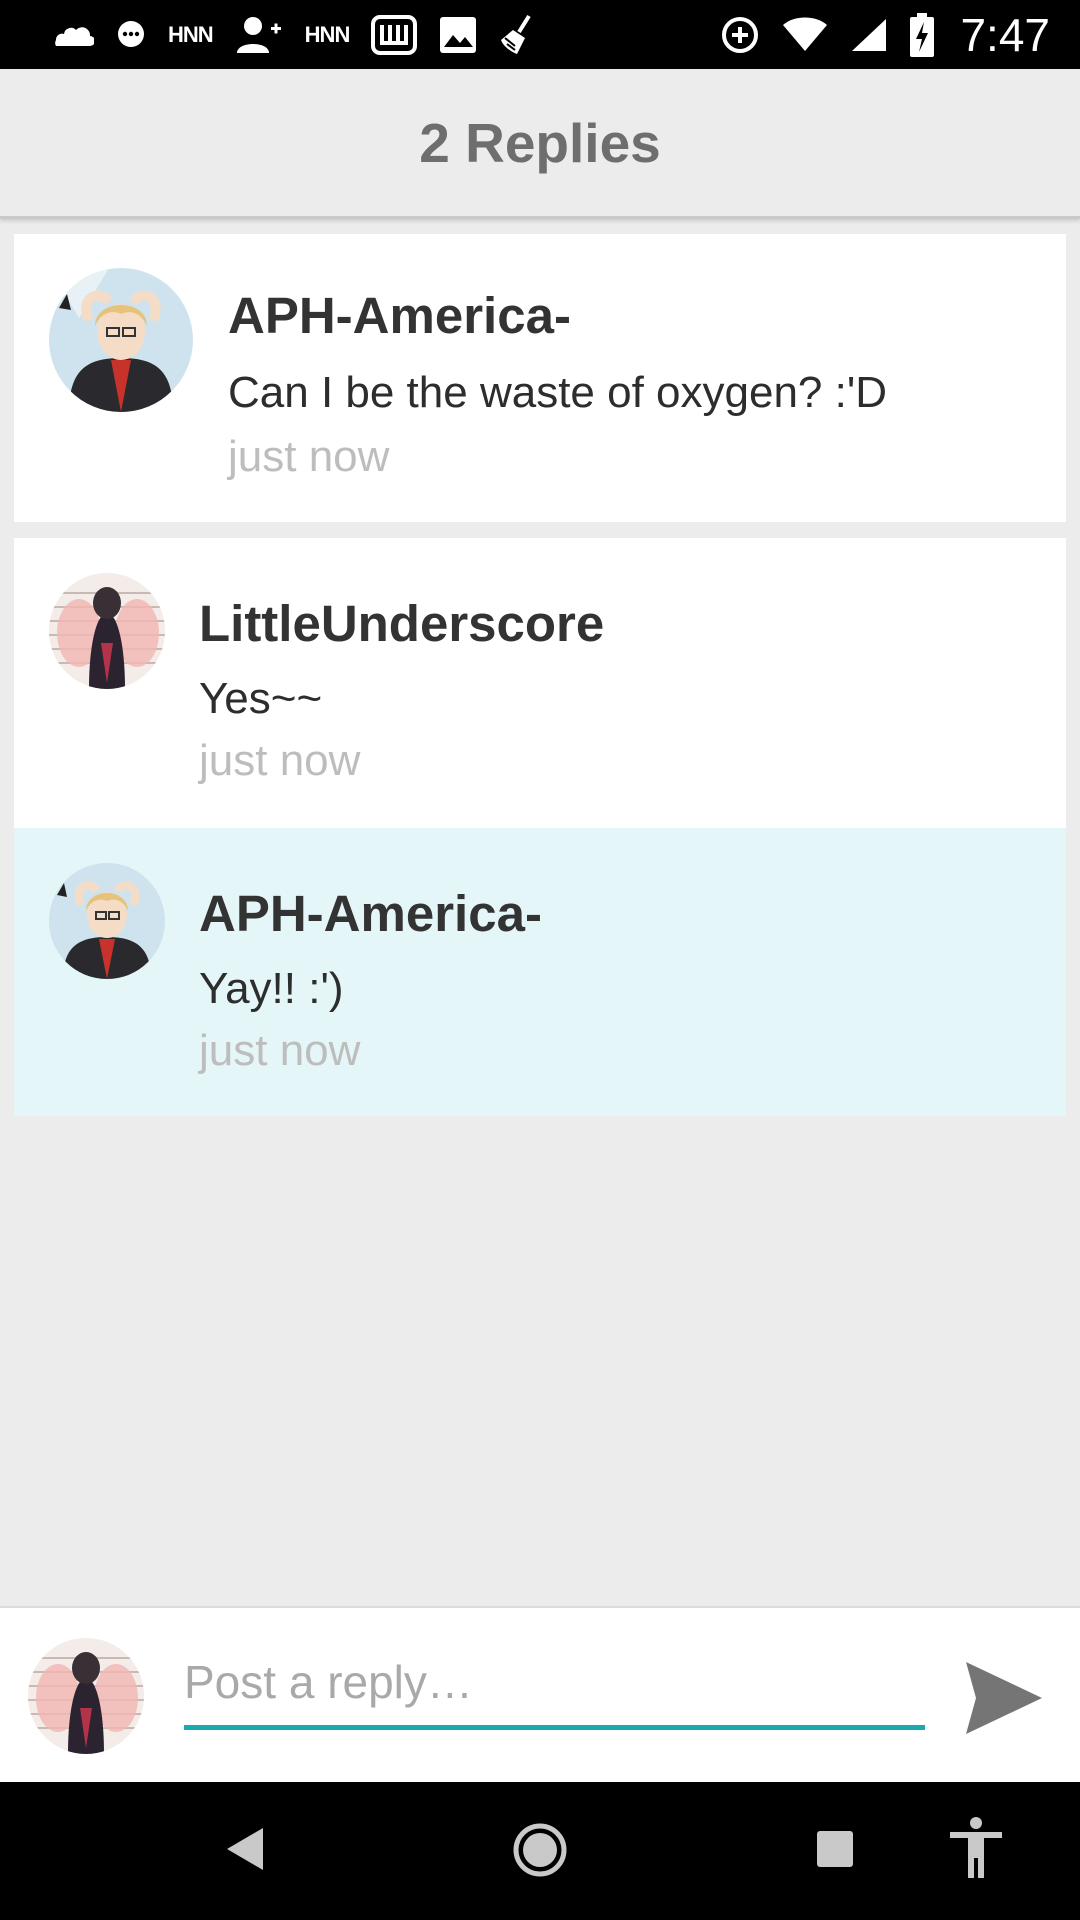  I want to click on reply-message: Can I be the waste of oxygen? :'D, so click(558, 392).